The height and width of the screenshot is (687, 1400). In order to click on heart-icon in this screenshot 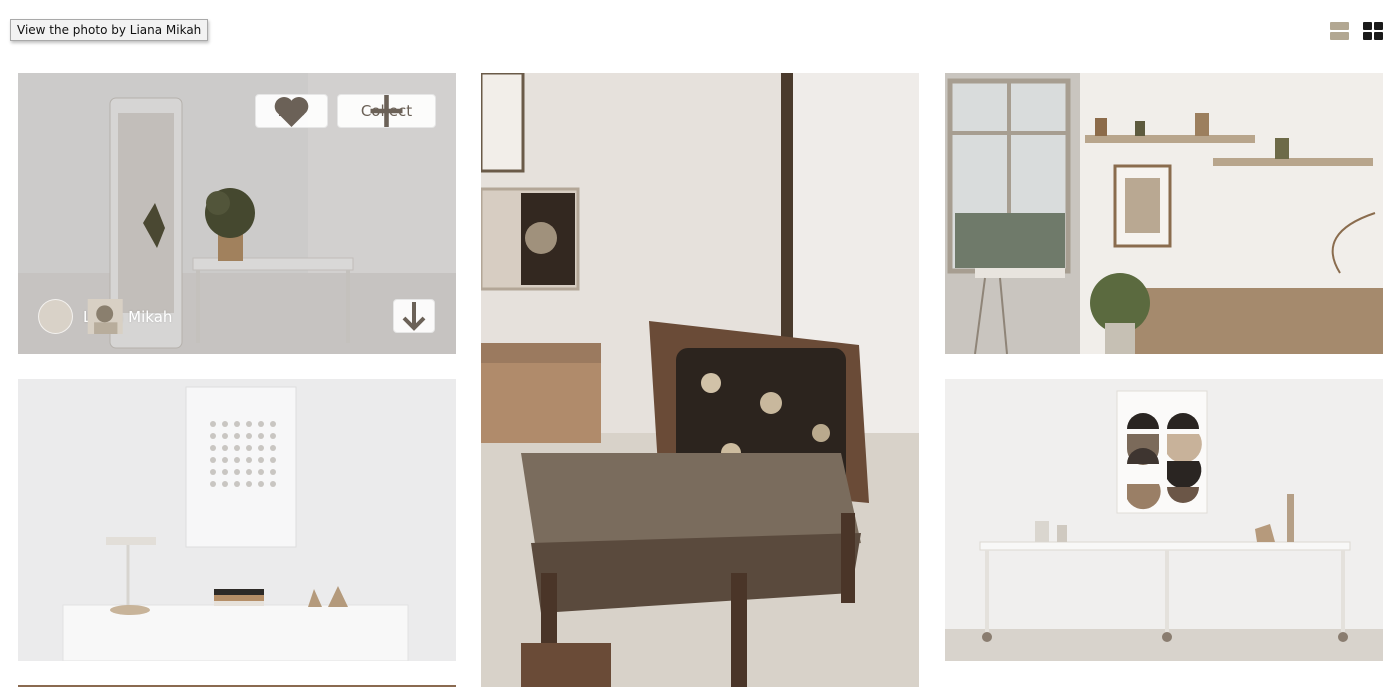, I will do `click(291, 112)`.